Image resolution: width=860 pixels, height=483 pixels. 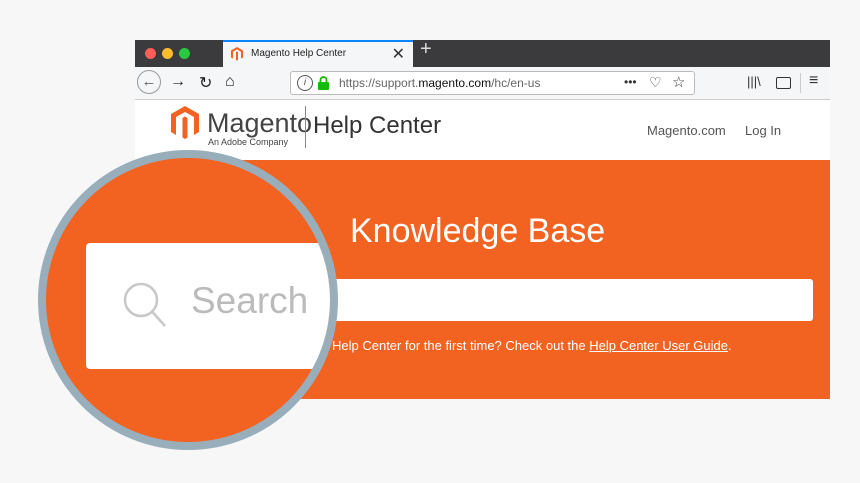 I want to click on magento-logo-icon, so click(x=185, y=123).